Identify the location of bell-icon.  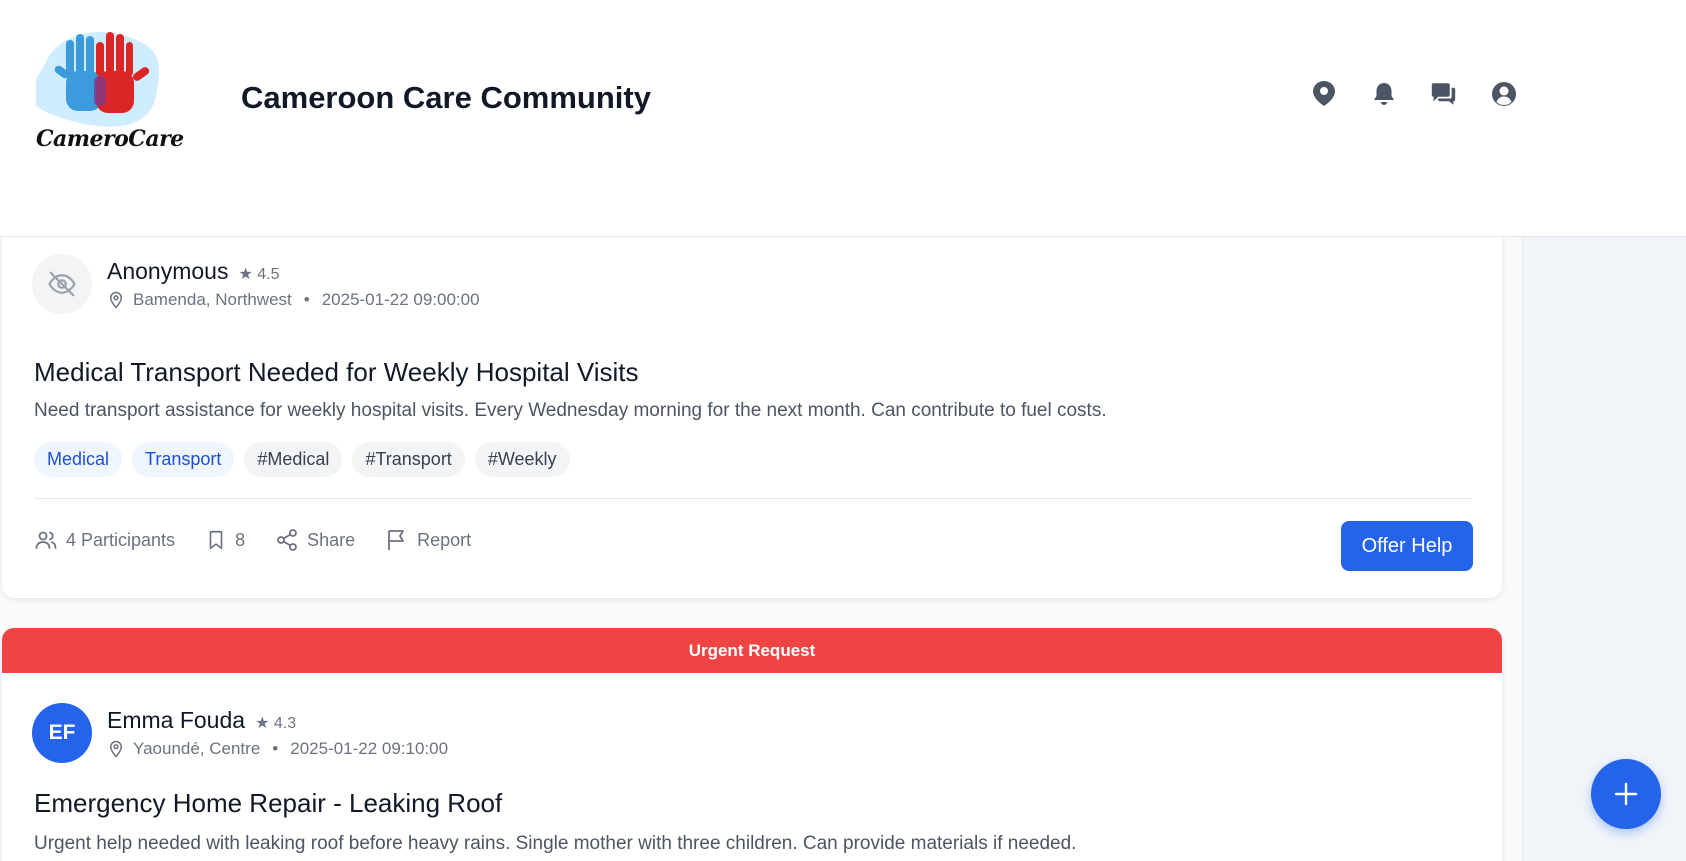
(1383, 93).